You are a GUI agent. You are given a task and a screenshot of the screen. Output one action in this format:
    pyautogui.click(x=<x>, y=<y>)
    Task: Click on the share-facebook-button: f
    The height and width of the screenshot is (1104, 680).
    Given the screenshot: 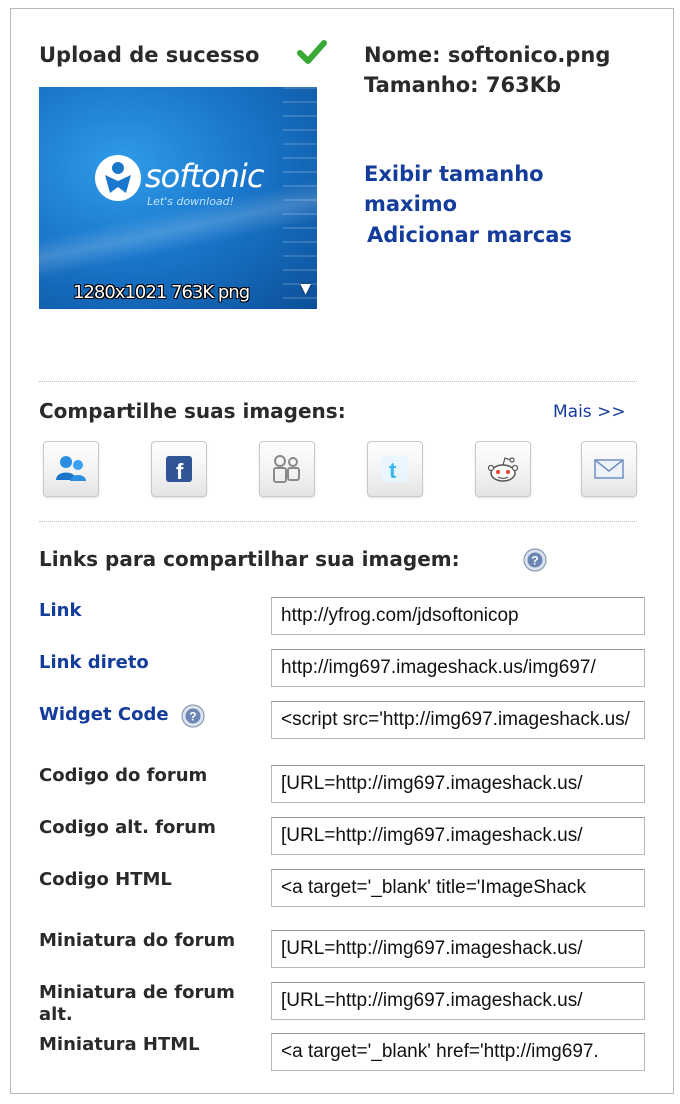 What is the action you would take?
    pyautogui.click(x=179, y=469)
    